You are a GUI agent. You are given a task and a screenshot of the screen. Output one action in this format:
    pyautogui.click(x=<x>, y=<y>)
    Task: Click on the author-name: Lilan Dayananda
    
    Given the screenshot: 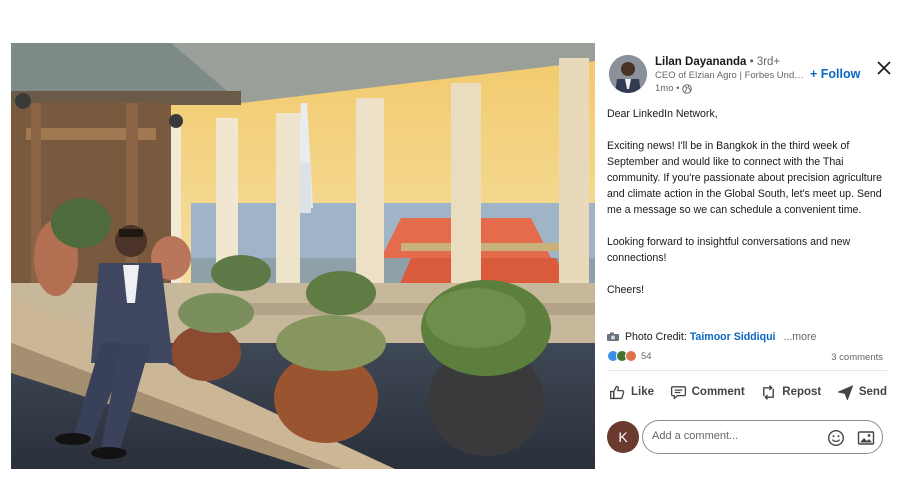 What is the action you would take?
    pyautogui.click(x=700, y=62)
    